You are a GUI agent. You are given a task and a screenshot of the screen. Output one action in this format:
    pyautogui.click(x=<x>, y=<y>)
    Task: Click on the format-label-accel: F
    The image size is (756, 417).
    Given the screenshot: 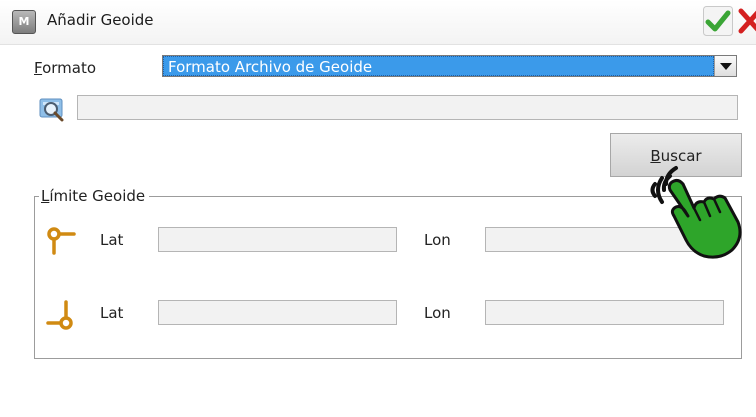 What is the action you would take?
    pyautogui.click(x=38, y=68)
    